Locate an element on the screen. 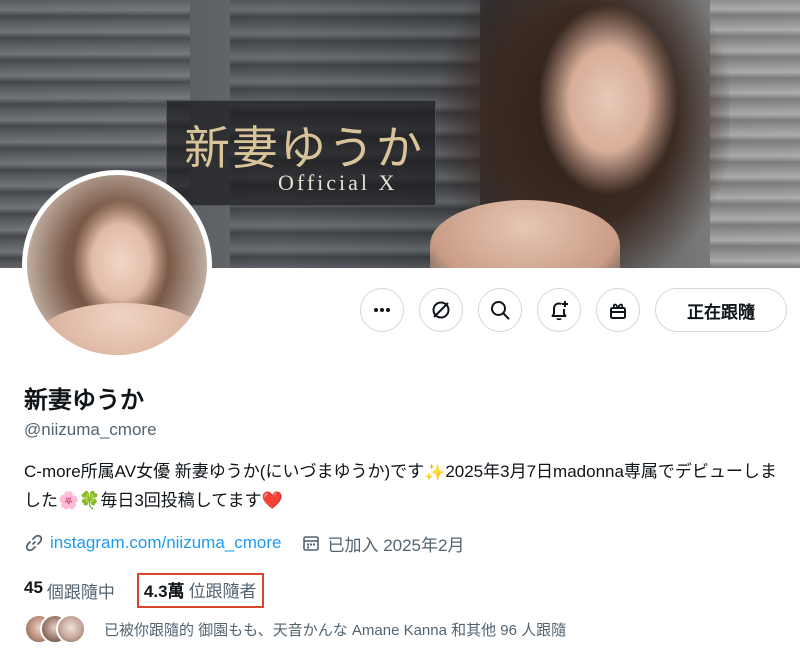  followers-label: 位跟隨者 is located at coordinates (222, 591).